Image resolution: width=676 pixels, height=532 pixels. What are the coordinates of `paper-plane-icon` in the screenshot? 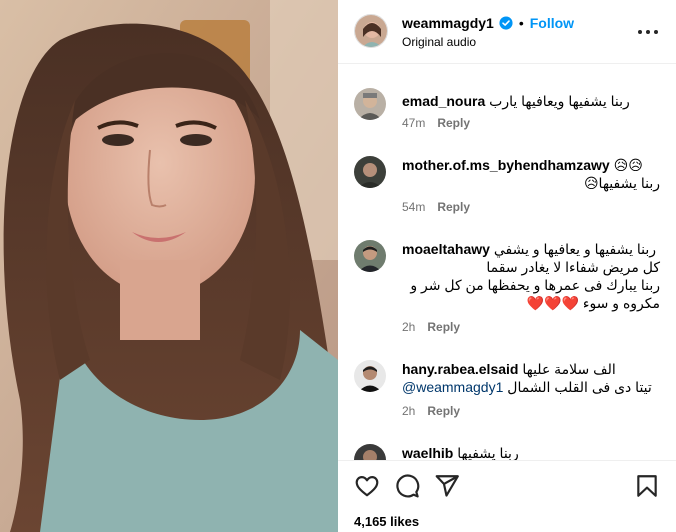 It's located at (447, 486).